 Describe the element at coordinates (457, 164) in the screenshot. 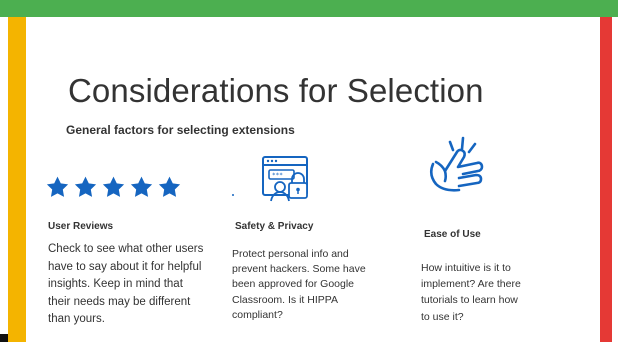

I see `snapping-hand-icon` at that location.